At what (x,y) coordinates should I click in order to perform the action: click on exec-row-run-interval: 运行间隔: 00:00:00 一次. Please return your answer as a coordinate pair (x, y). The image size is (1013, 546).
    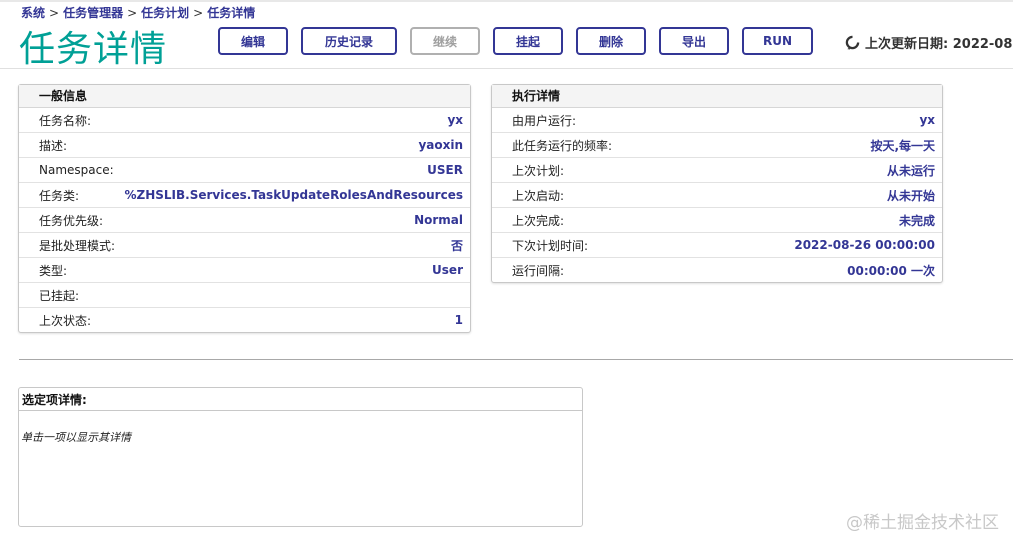
    Looking at the image, I should click on (717, 270).